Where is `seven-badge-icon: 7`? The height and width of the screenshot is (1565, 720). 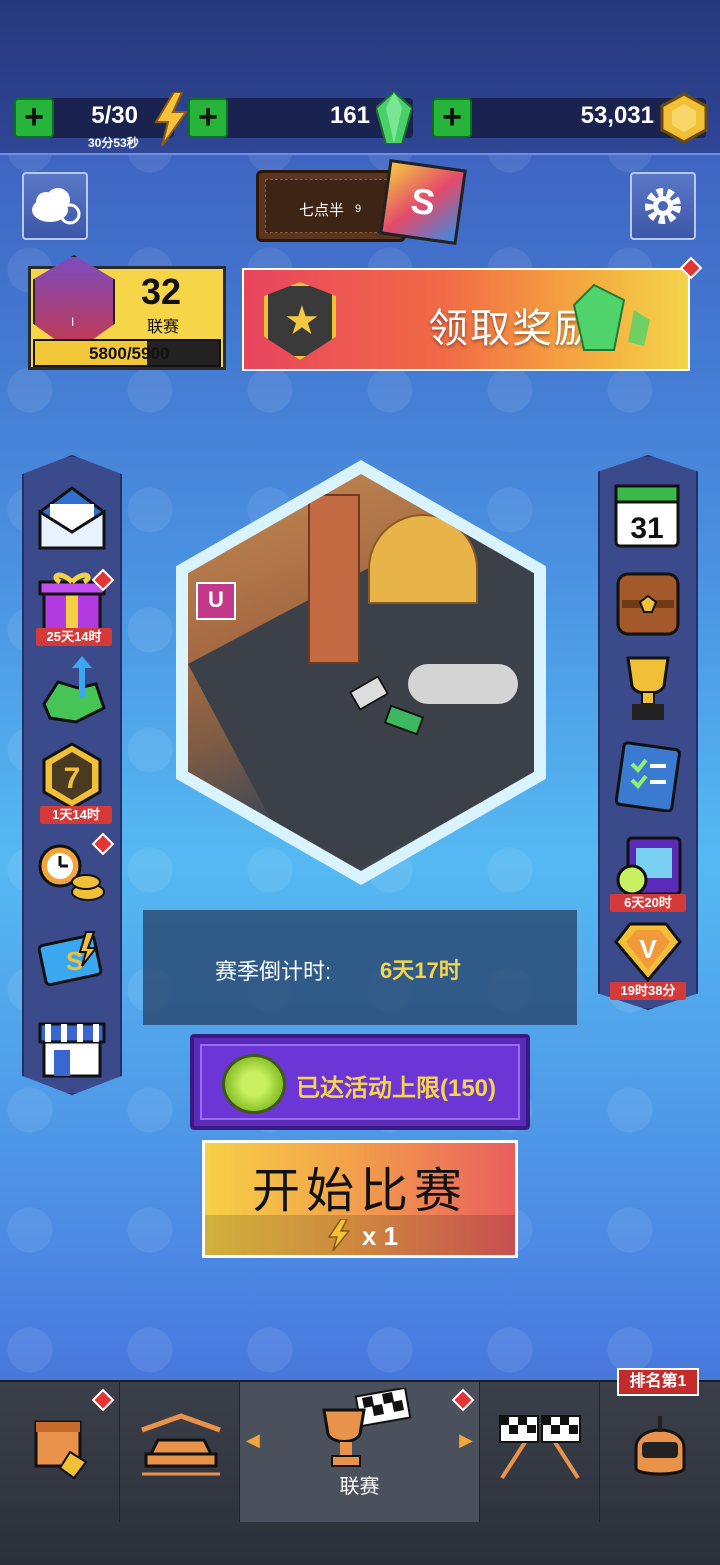
seven-badge-icon: 7 is located at coordinates (72, 776).